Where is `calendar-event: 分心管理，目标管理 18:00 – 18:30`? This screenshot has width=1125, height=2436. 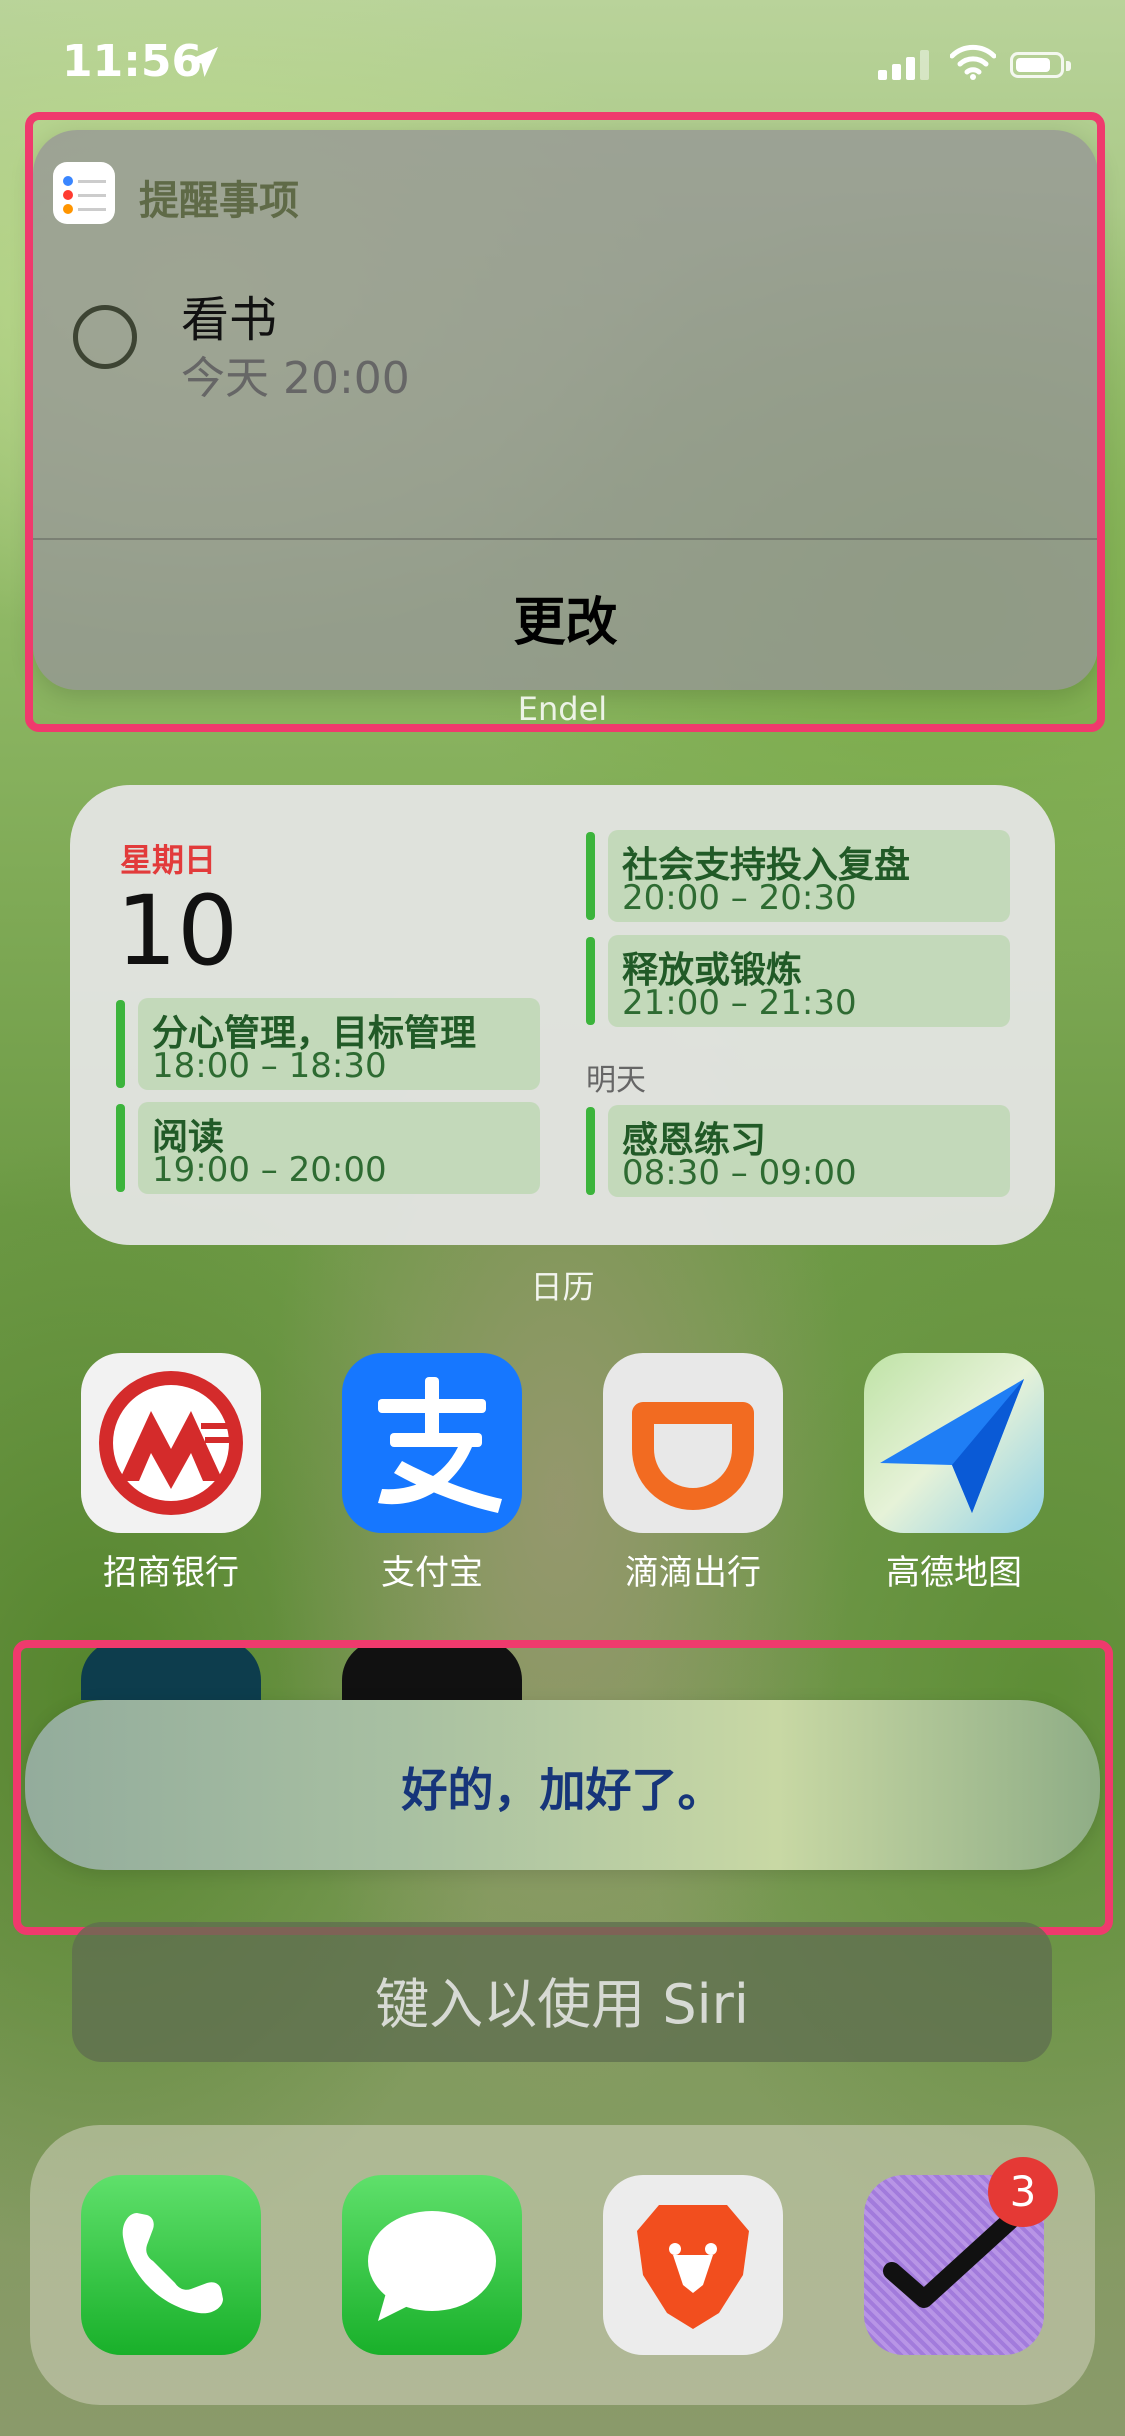 calendar-event: 分心管理，目标管理 18:00 – 18:30 is located at coordinates (328, 1046).